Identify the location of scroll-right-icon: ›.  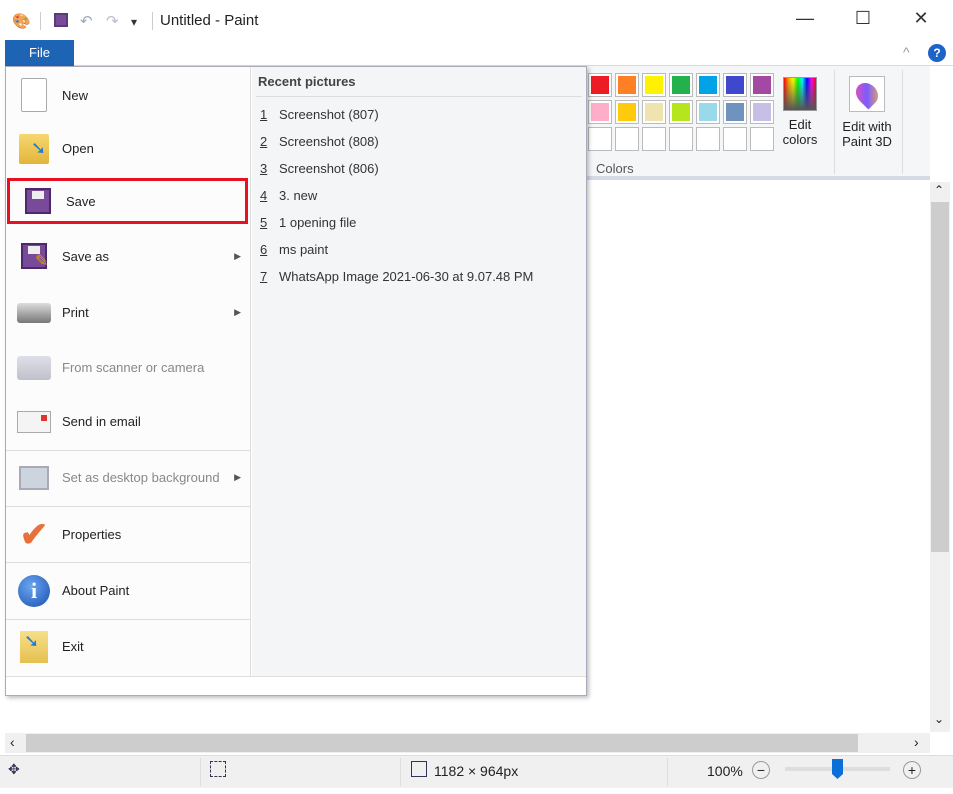
(916, 742).